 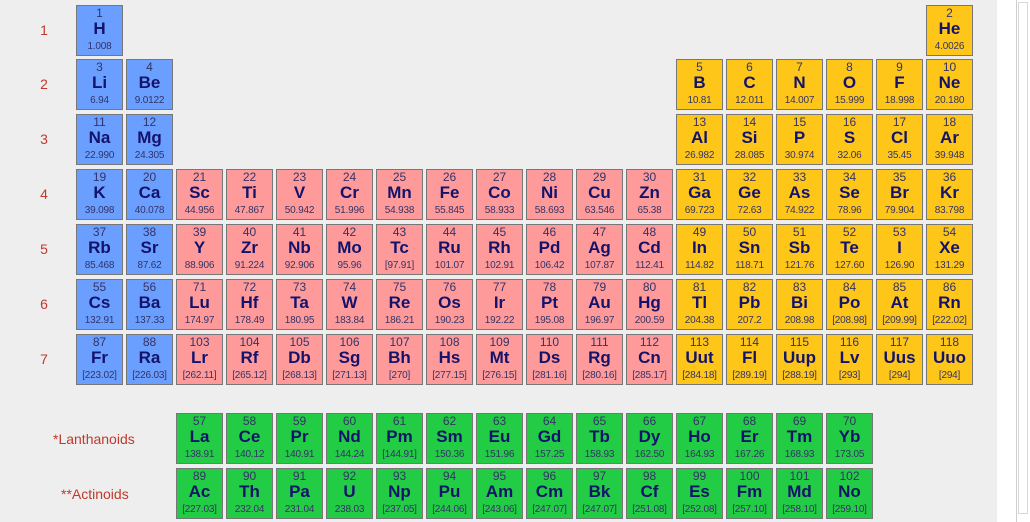 What do you see at coordinates (699, 438) in the screenshot?
I see `element-cell-ho: 67 Ho 164.93` at bounding box center [699, 438].